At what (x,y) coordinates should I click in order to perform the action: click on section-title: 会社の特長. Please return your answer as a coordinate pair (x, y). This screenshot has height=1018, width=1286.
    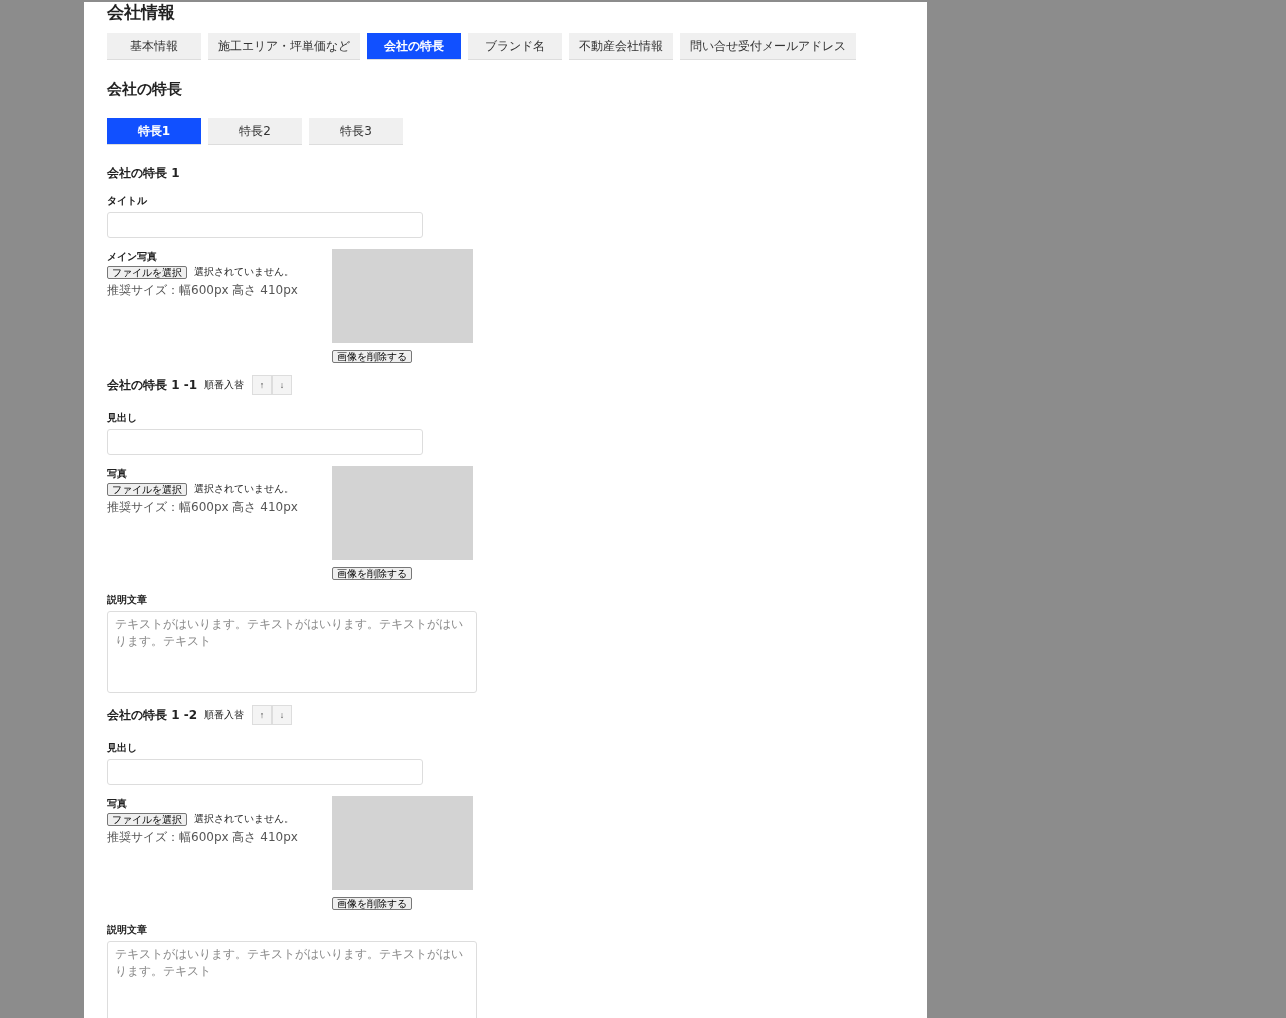
    Looking at the image, I should click on (145, 89).